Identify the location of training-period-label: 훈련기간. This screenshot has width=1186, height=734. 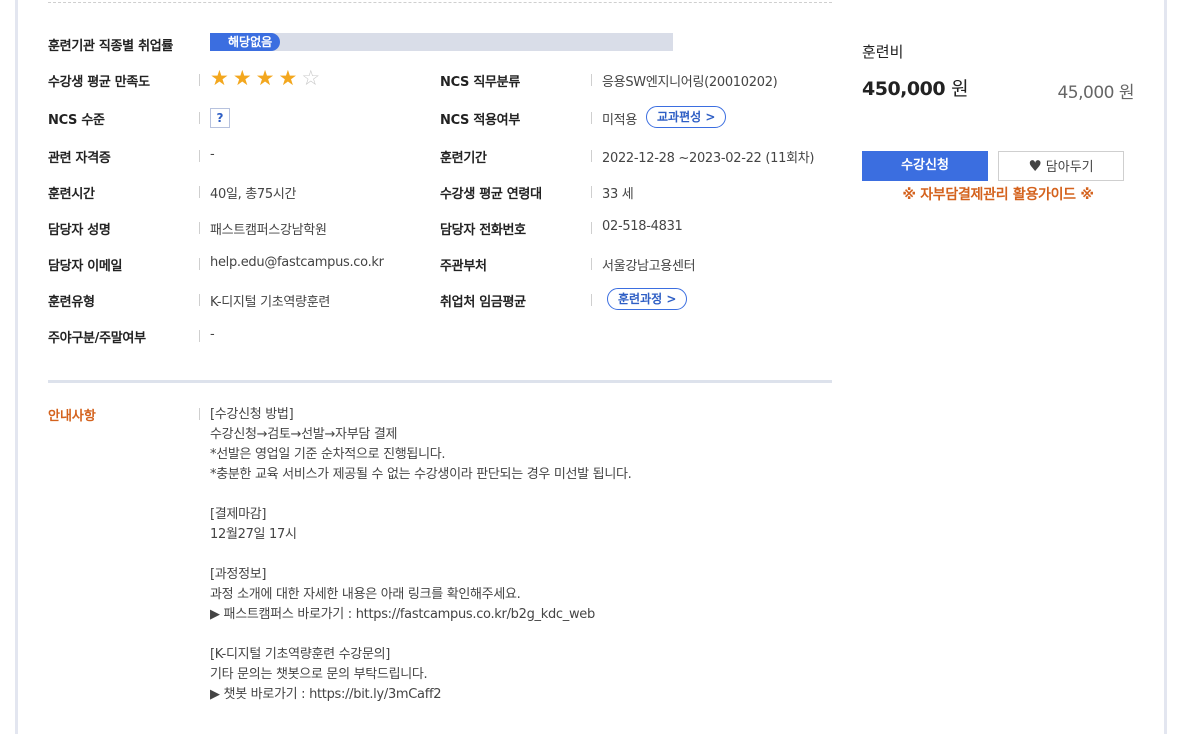
(463, 158).